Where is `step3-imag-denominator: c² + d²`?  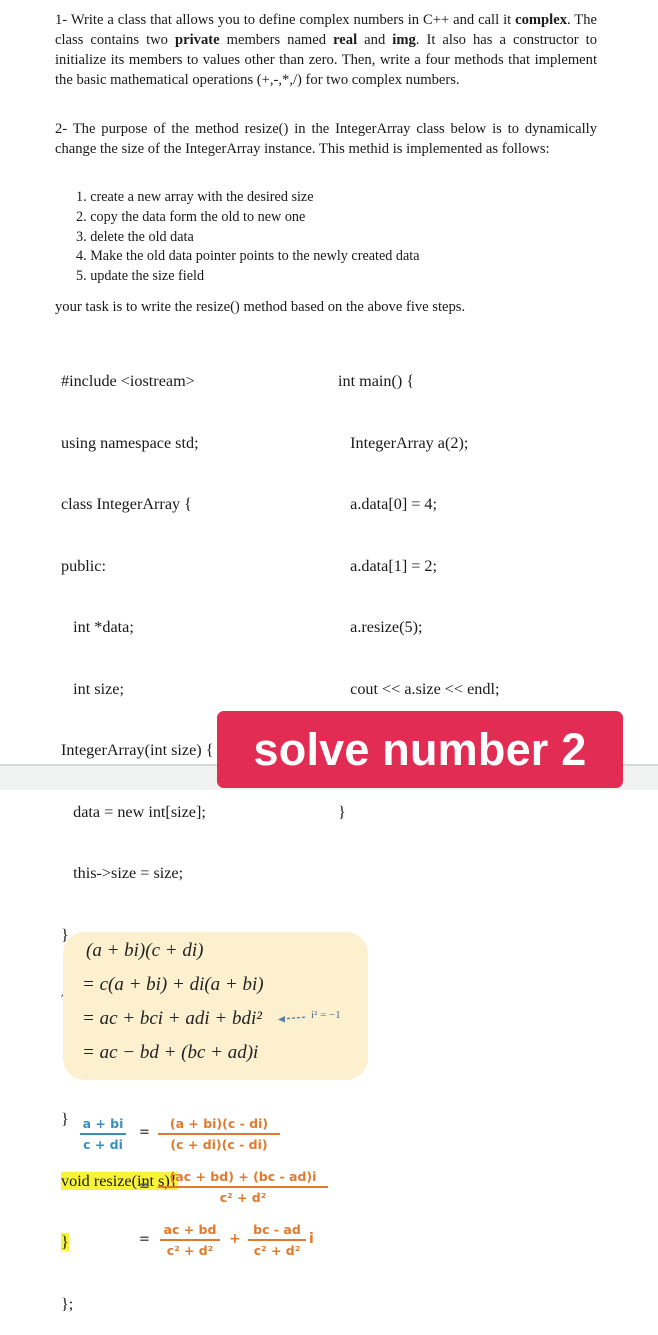 step3-imag-denominator: c² + d² is located at coordinates (277, 1250).